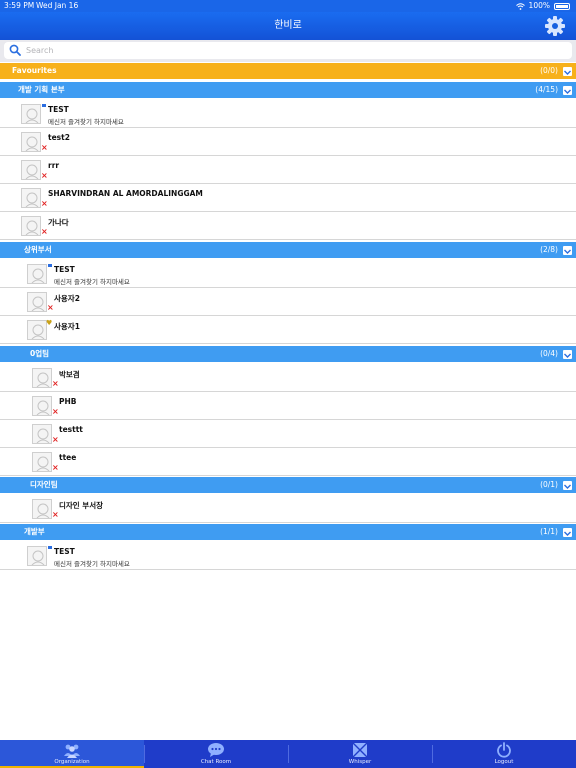 The height and width of the screenshot is (768, 576). I want to click on member-name: 디자인 부서장, so click(81, 505).